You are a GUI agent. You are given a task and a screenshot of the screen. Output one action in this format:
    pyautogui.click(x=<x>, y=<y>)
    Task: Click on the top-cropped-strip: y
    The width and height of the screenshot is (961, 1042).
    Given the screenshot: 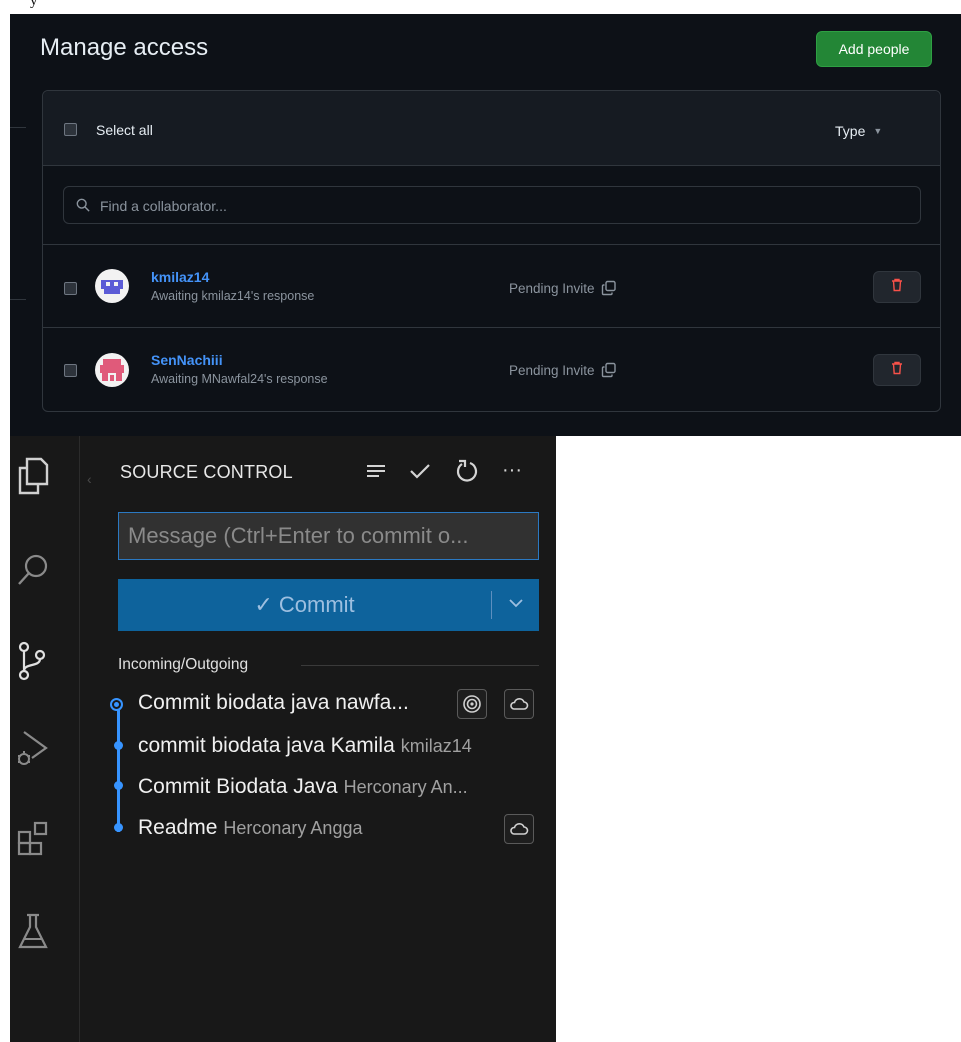 What is the action you would take?
    pyautogui.click(x=480, y=7)
    